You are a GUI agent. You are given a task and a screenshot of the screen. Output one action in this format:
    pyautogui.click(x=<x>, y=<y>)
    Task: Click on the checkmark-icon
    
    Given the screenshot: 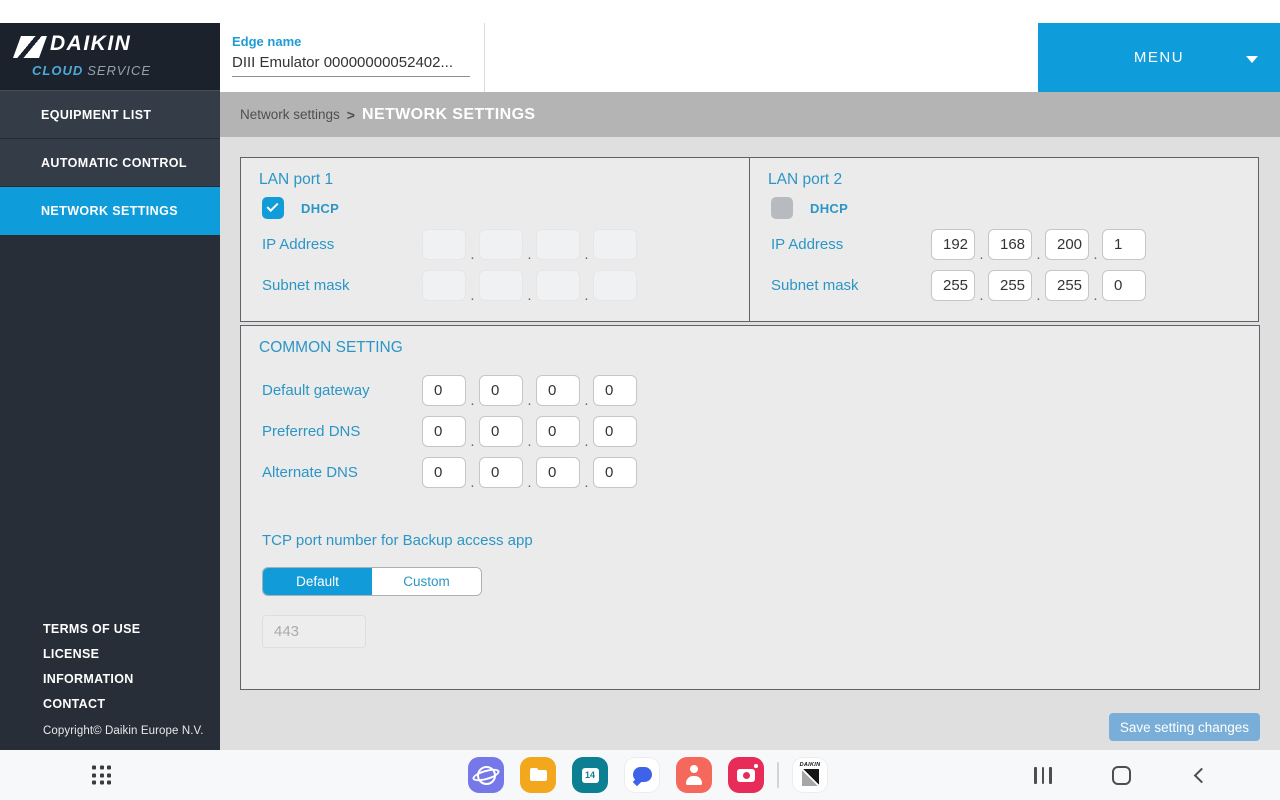 What is the action you would take?
    pyautogui.click(x=272, y=206)
    